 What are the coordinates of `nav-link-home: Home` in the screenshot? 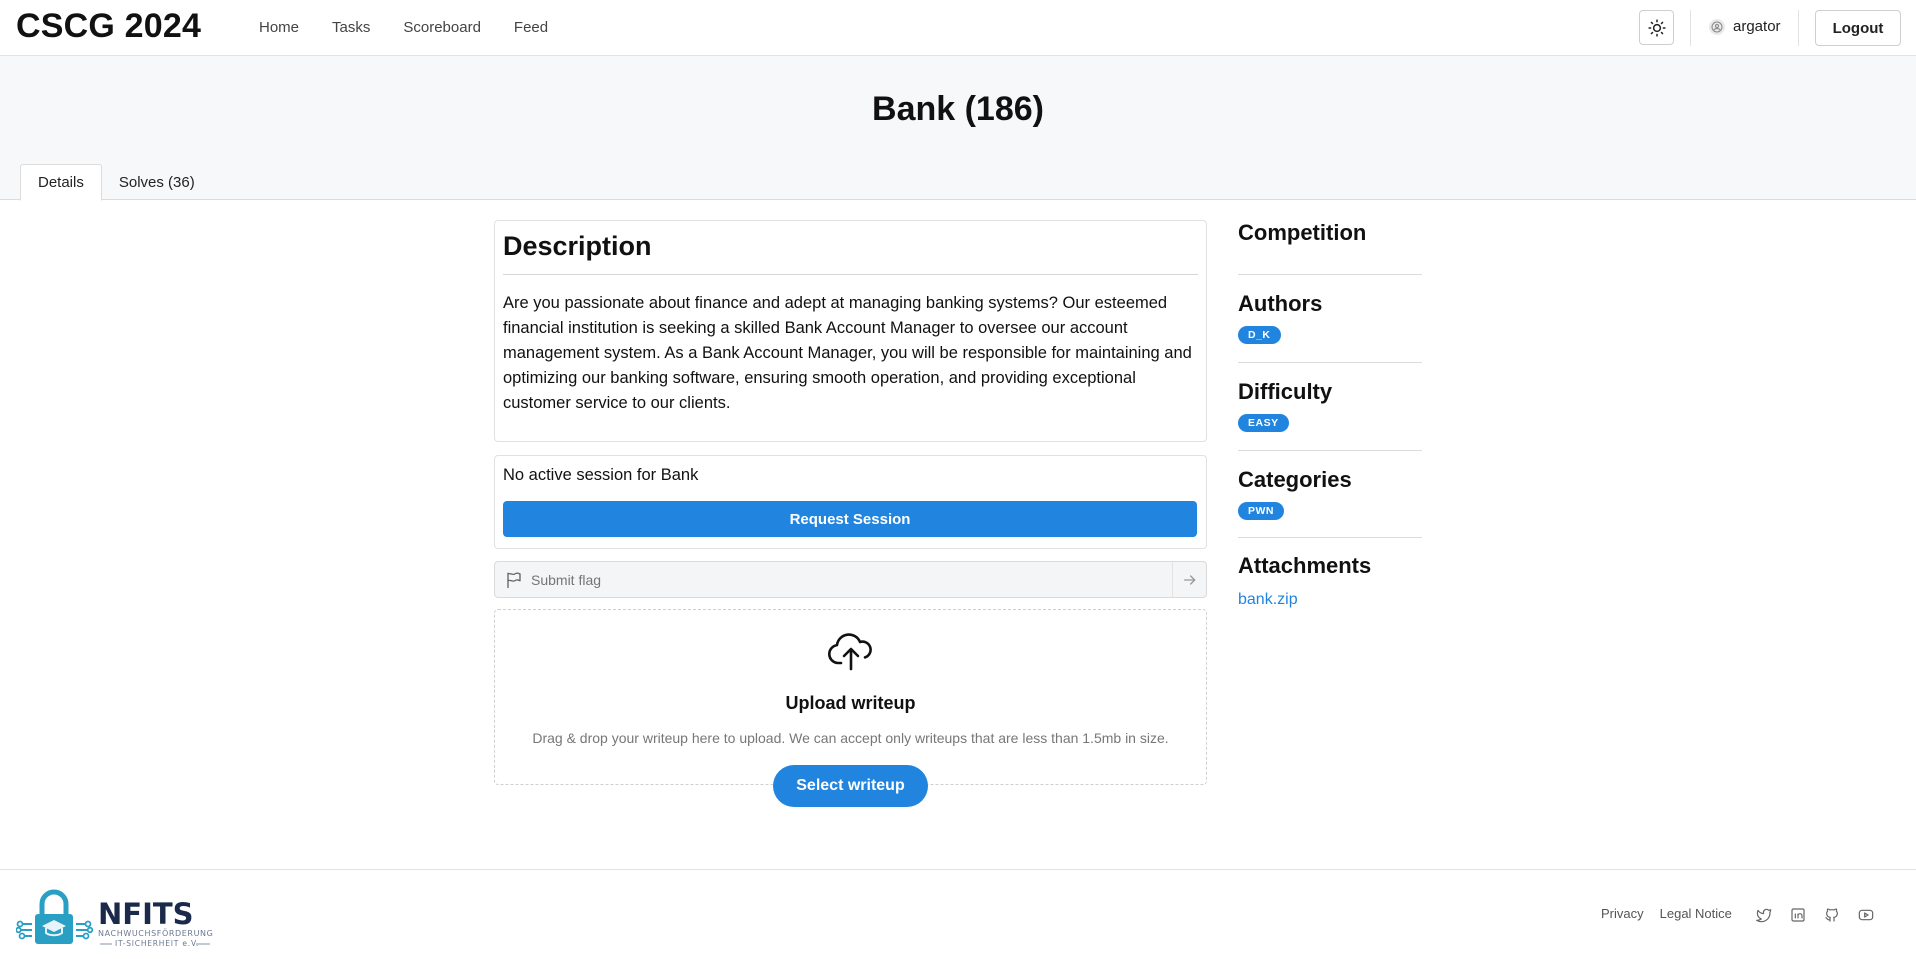 It's located at (279, 27).